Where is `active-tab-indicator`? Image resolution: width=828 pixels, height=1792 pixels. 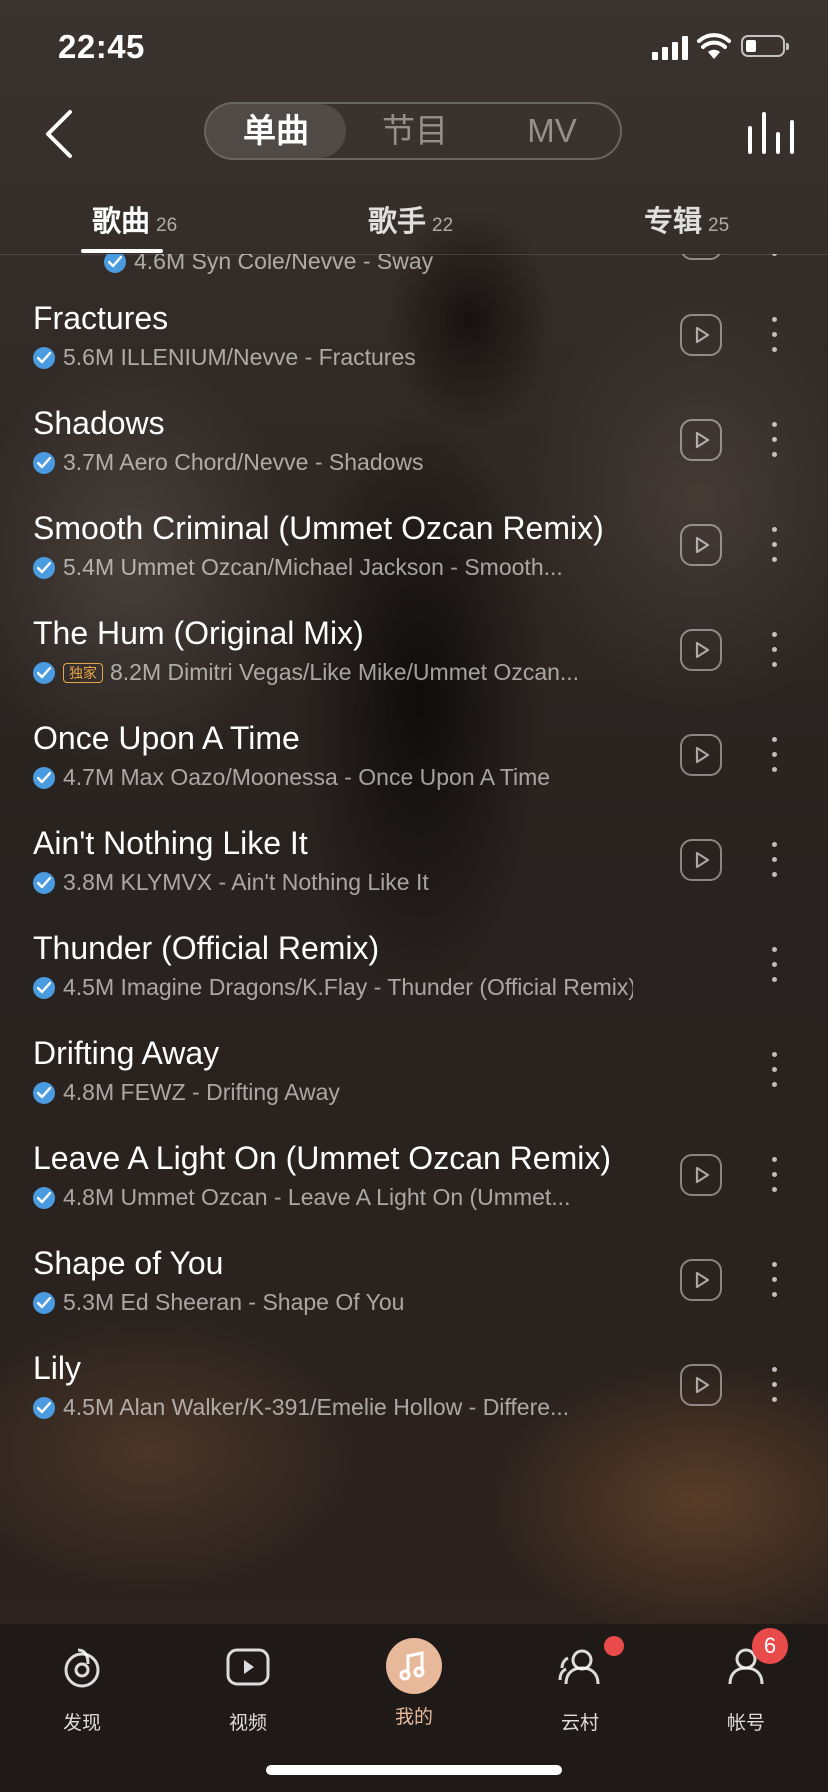
active-tab-indicator is located at coordinates (122, 251).